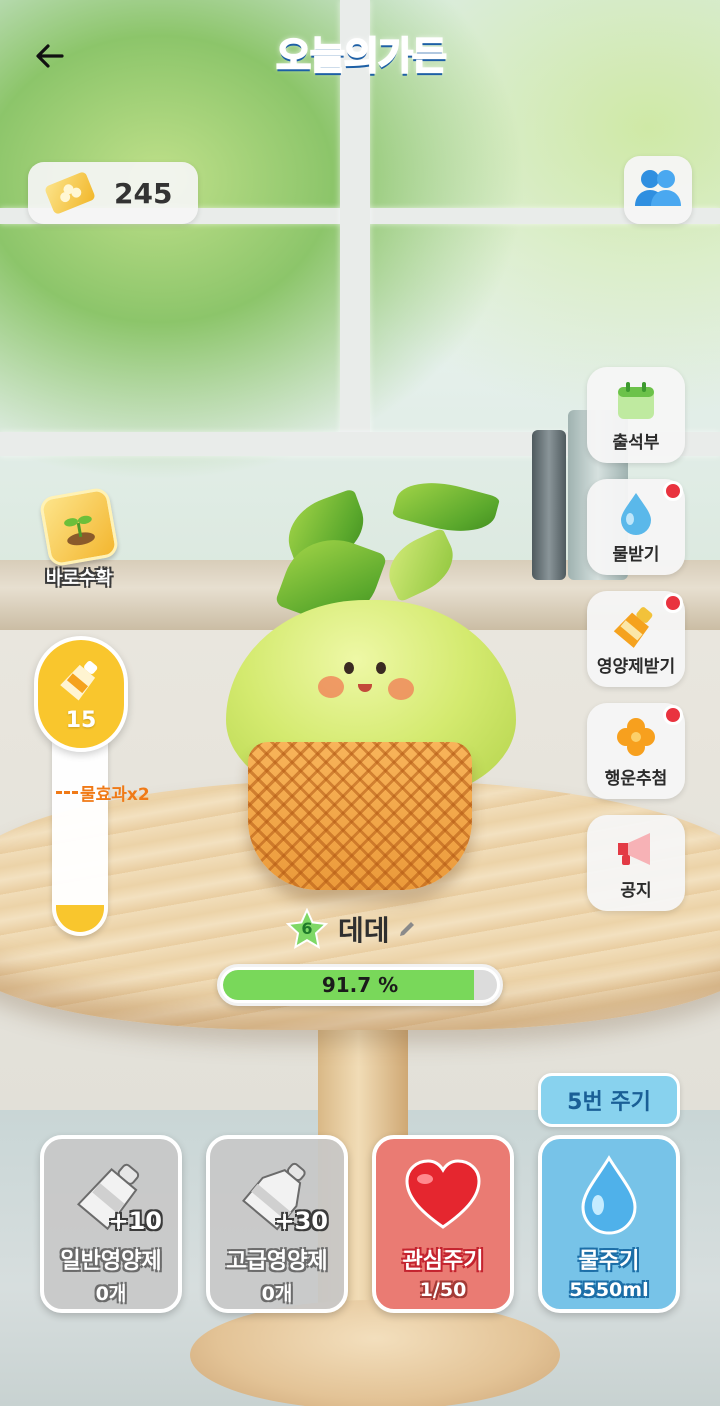 The width and height of the screenshot is (720, 1406). What do you see at coordinates (443, 1261) in the screenshot?
I see `action-title: 관심주기` at bounding box center [443, 1261].